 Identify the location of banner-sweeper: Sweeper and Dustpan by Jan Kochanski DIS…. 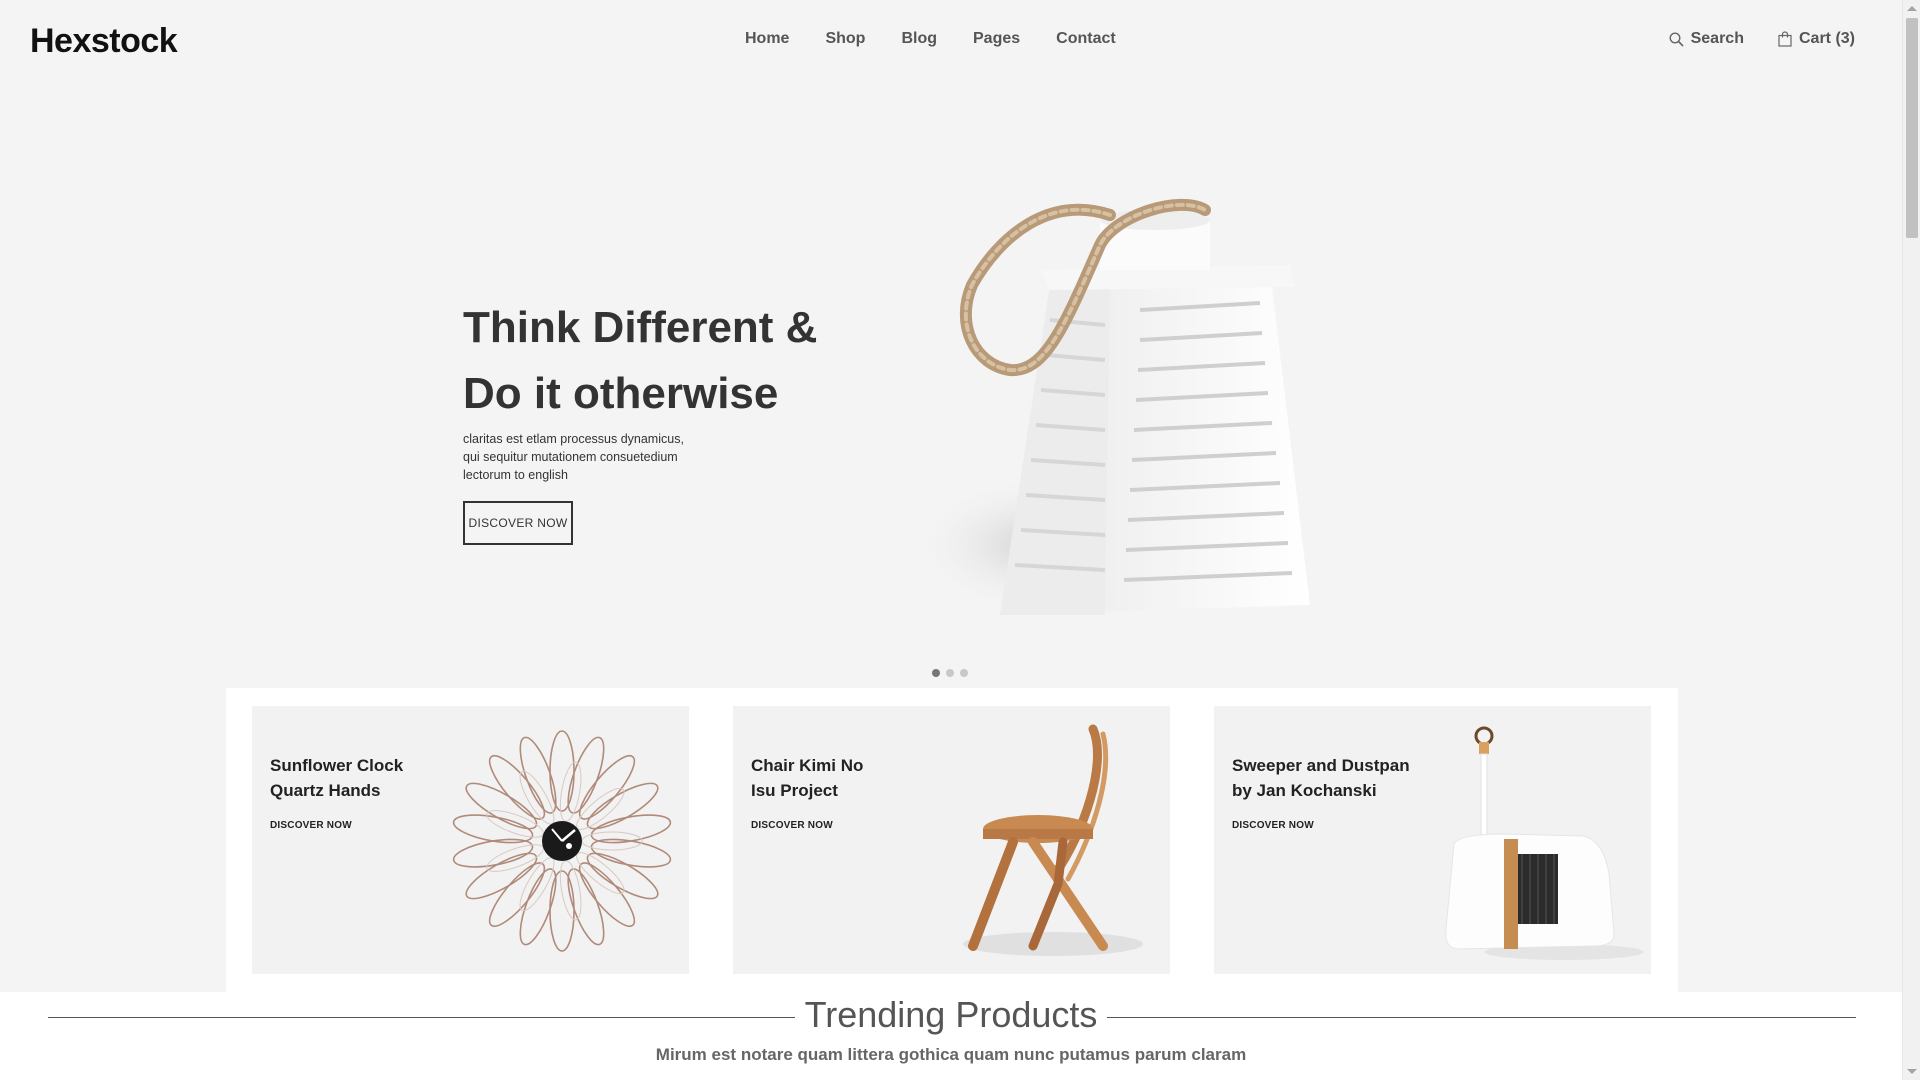
(1432, 840).